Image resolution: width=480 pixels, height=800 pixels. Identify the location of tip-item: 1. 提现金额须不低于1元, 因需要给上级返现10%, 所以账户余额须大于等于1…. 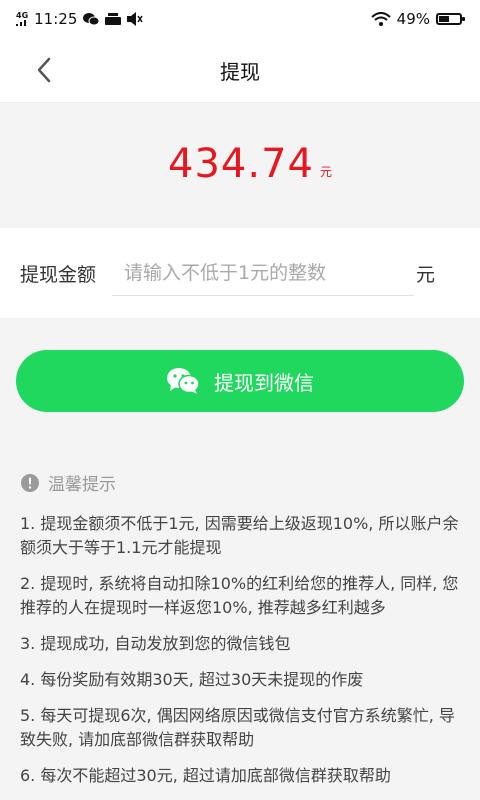
(239, 535).